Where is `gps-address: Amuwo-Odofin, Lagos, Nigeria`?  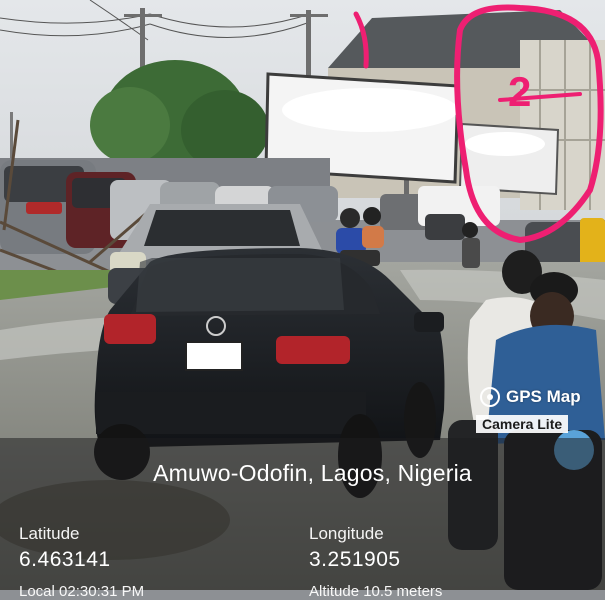
gps-address: Amuwo-Odofin, Lagos, Nigeria is located at coordinates (312, 473).